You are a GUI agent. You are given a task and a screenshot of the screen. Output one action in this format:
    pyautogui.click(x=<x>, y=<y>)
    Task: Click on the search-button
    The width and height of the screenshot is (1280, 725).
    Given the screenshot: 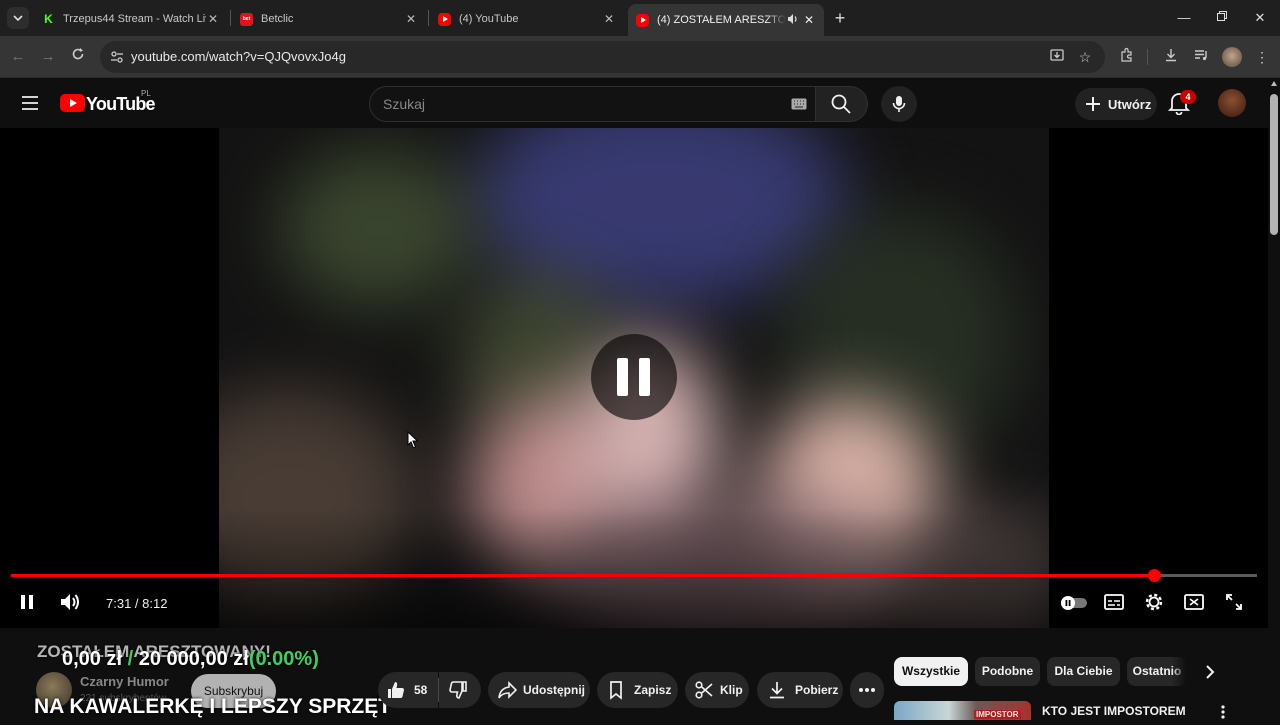 What is the action you would take?
    pyautogui.click(x=842, y=104)
    